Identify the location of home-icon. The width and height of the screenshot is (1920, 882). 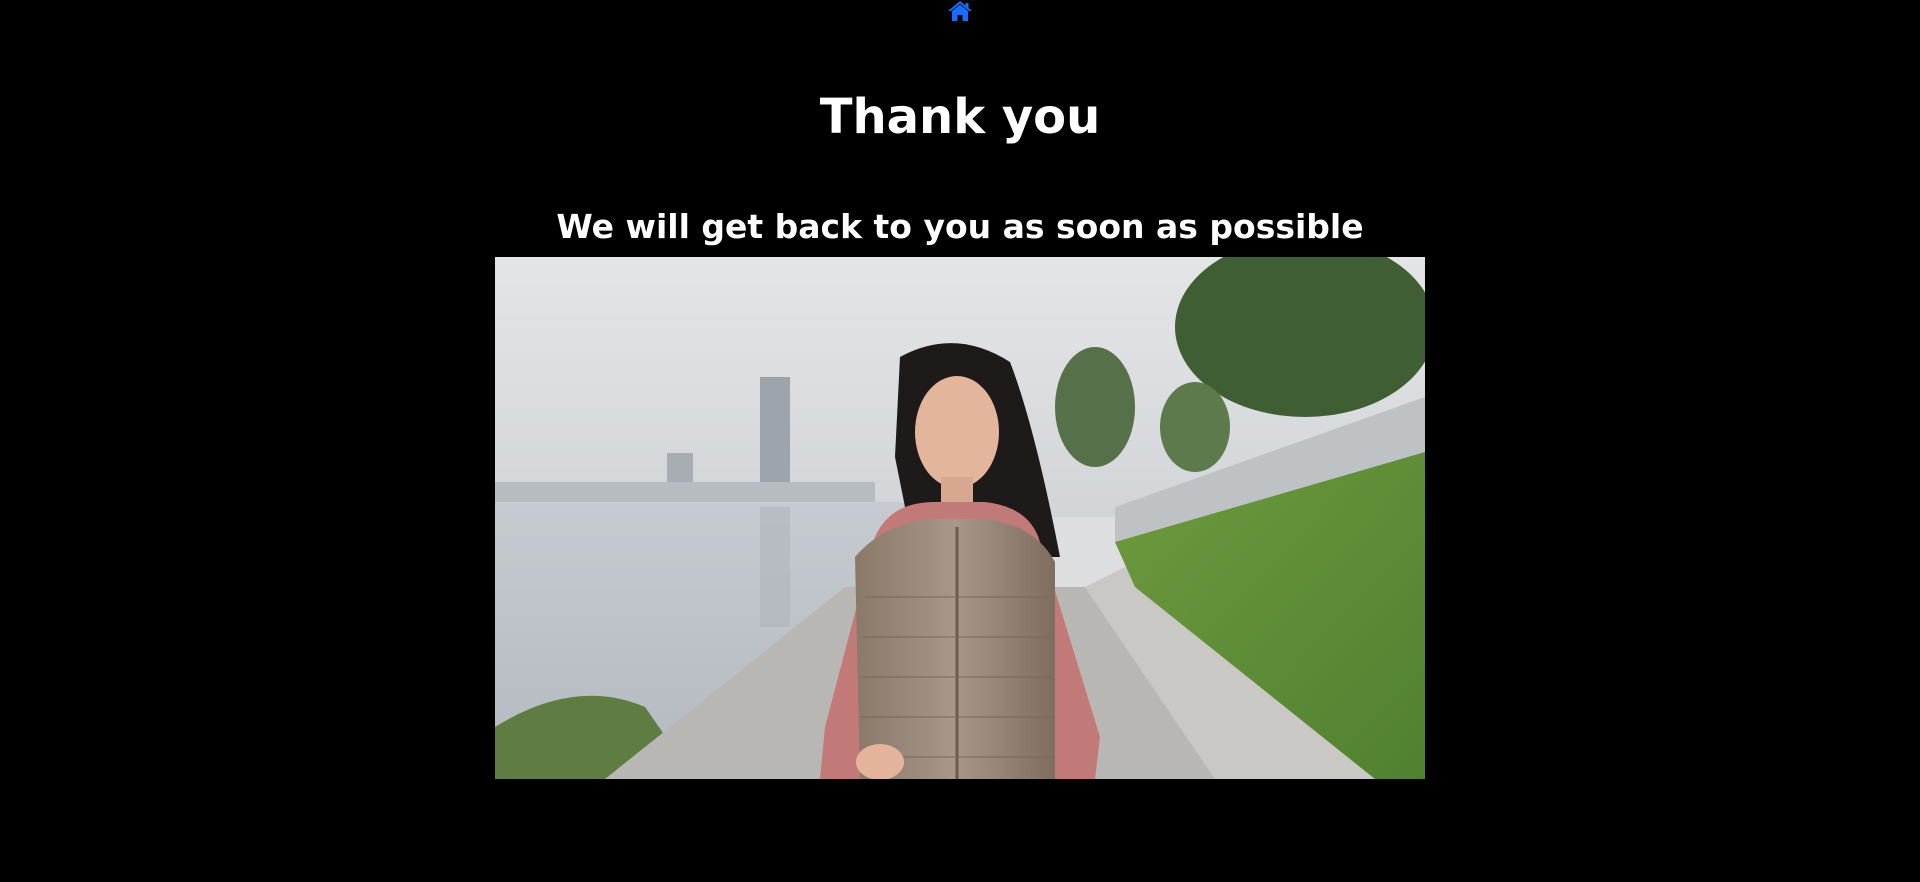
(960, 11).